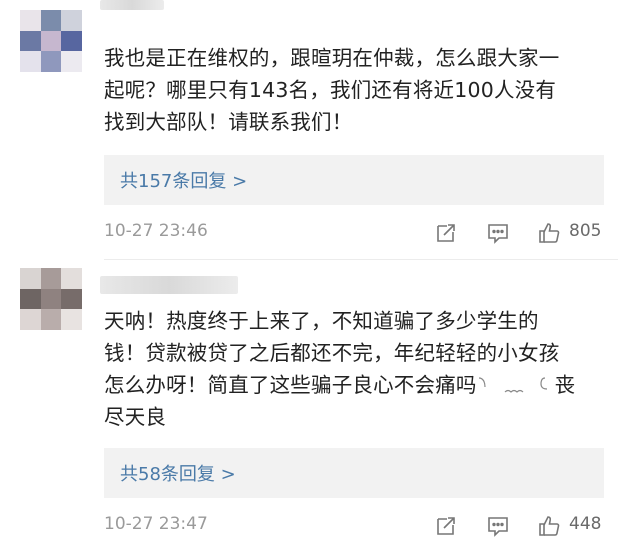 The width and height of the screenshot is (618, 543). I want to click on comment-text-line-with-emoji: 怎么办呀！简直了这些骗子良心不会痛吗 丧, so click(354, 385).